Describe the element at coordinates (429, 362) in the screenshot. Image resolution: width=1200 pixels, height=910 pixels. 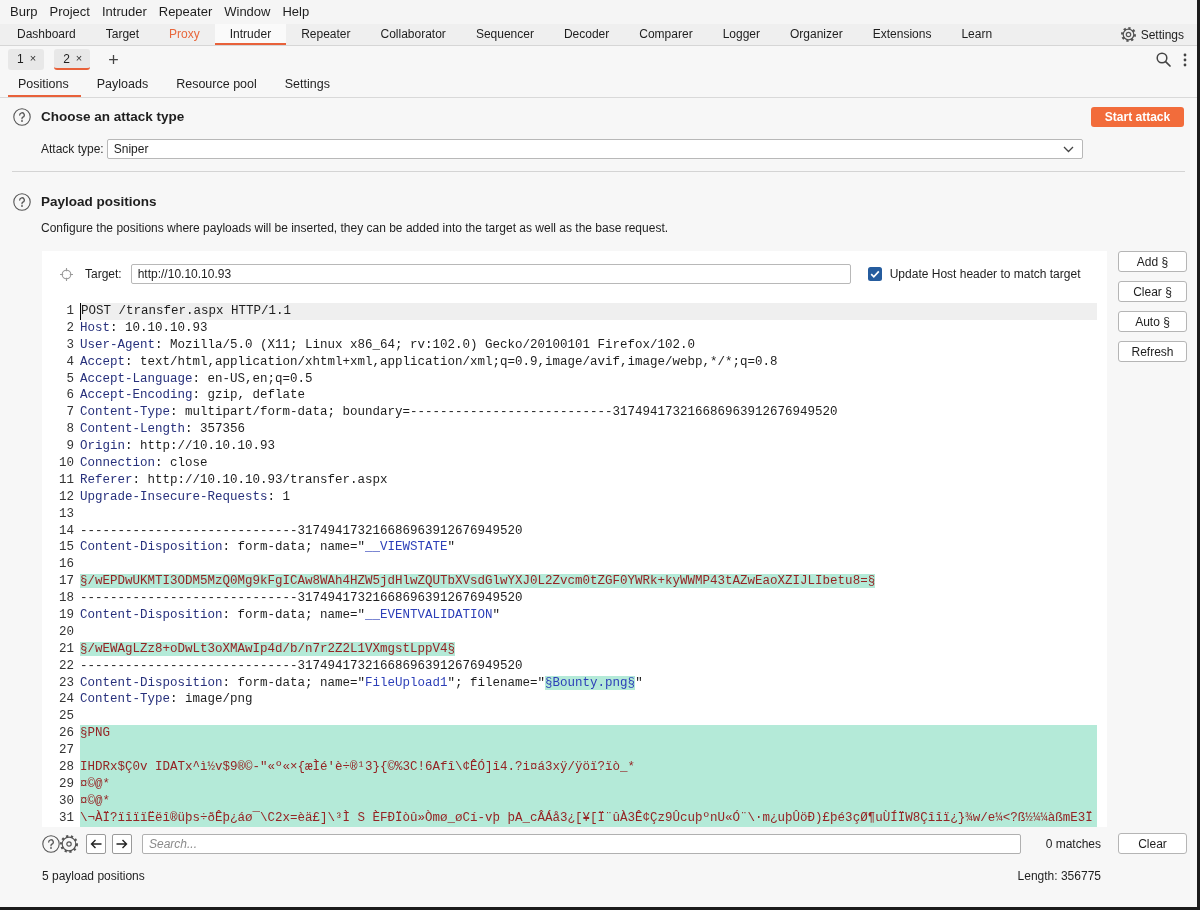
I see `code-line: Accept: text/html,application/xhtml+xml,application/xml;q=0.9,image/avif,image/webp,*/*;q=0.8` at that location.